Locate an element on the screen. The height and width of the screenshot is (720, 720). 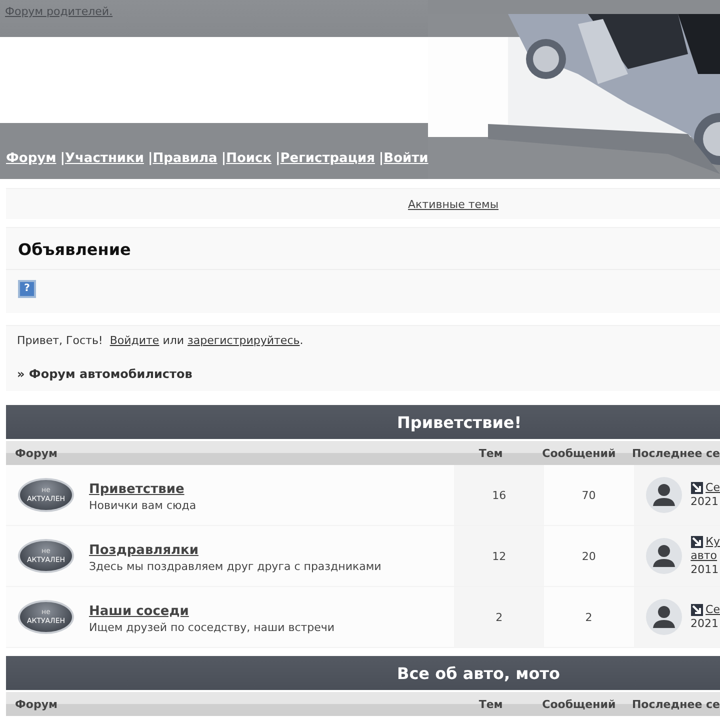
last-post-link: авто is located at coordinates (704, 555).